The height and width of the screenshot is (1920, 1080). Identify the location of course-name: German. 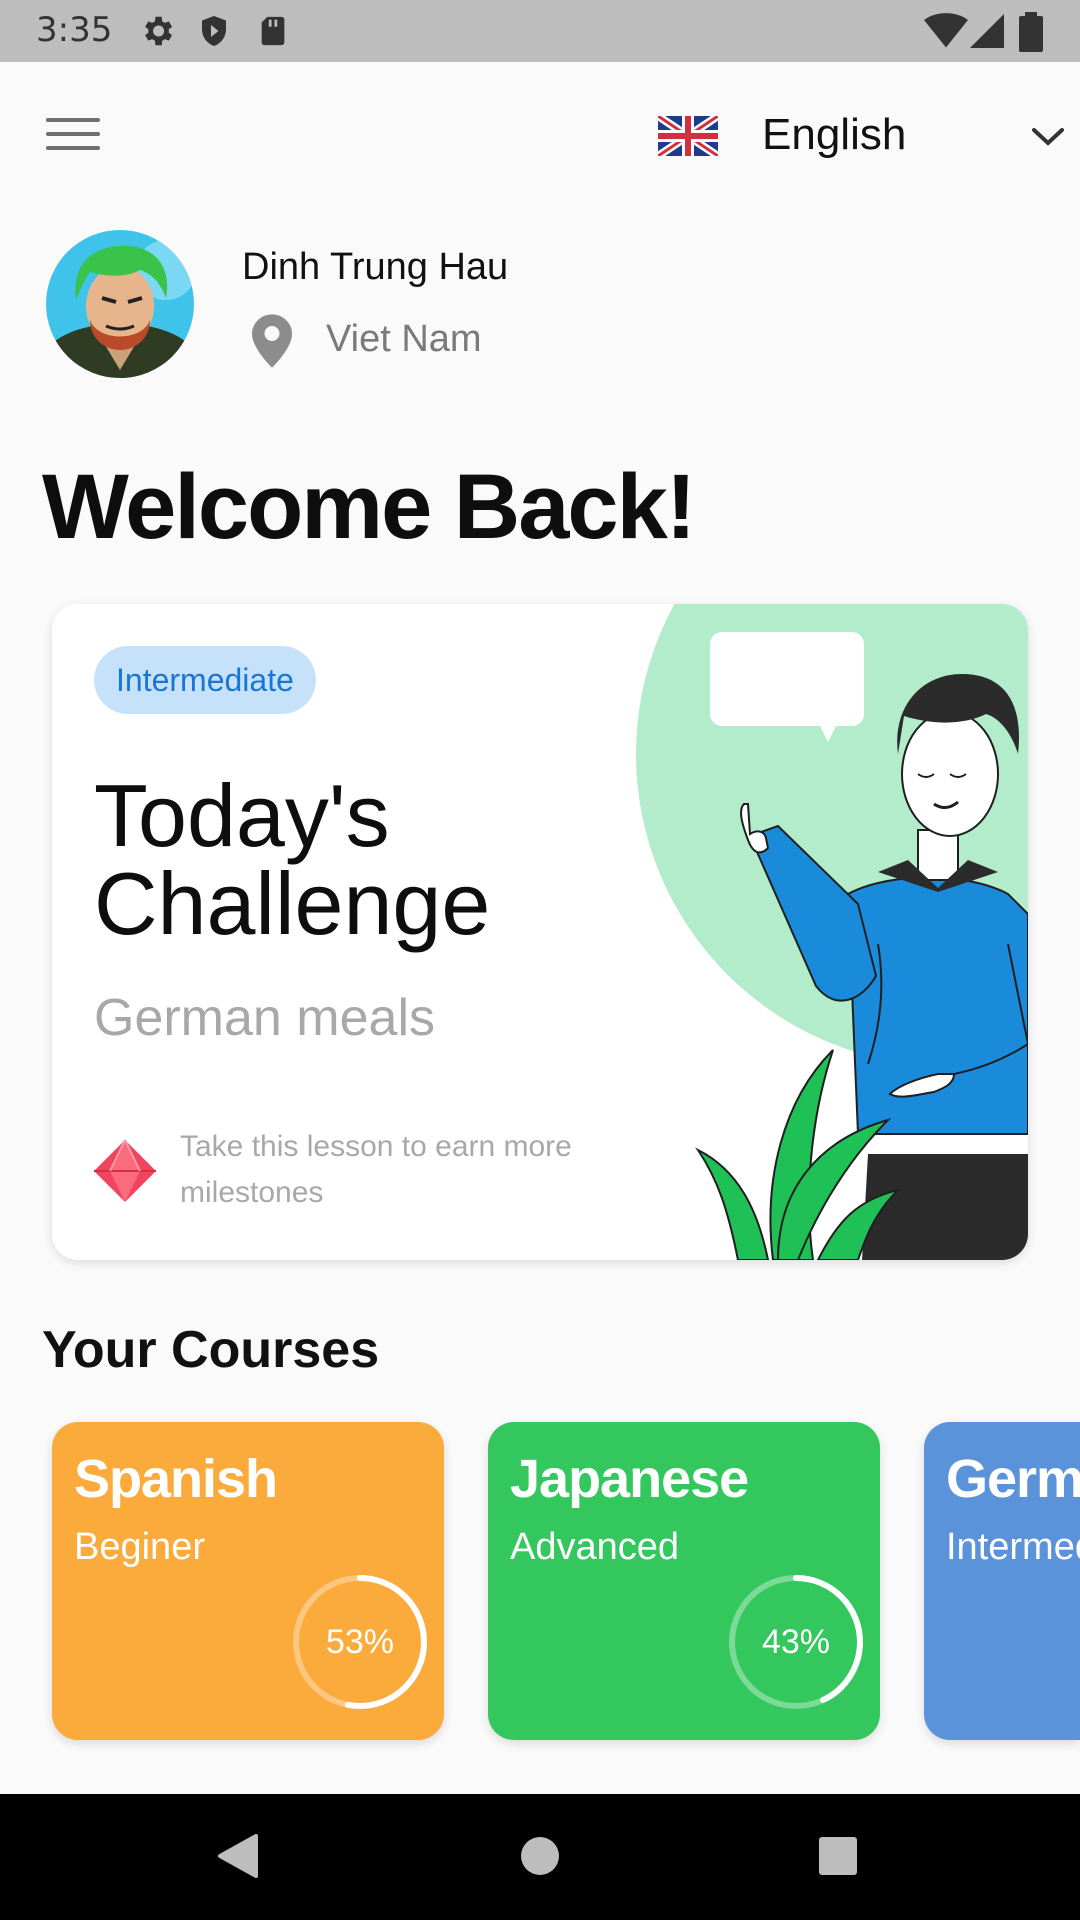
(1013, 1479).